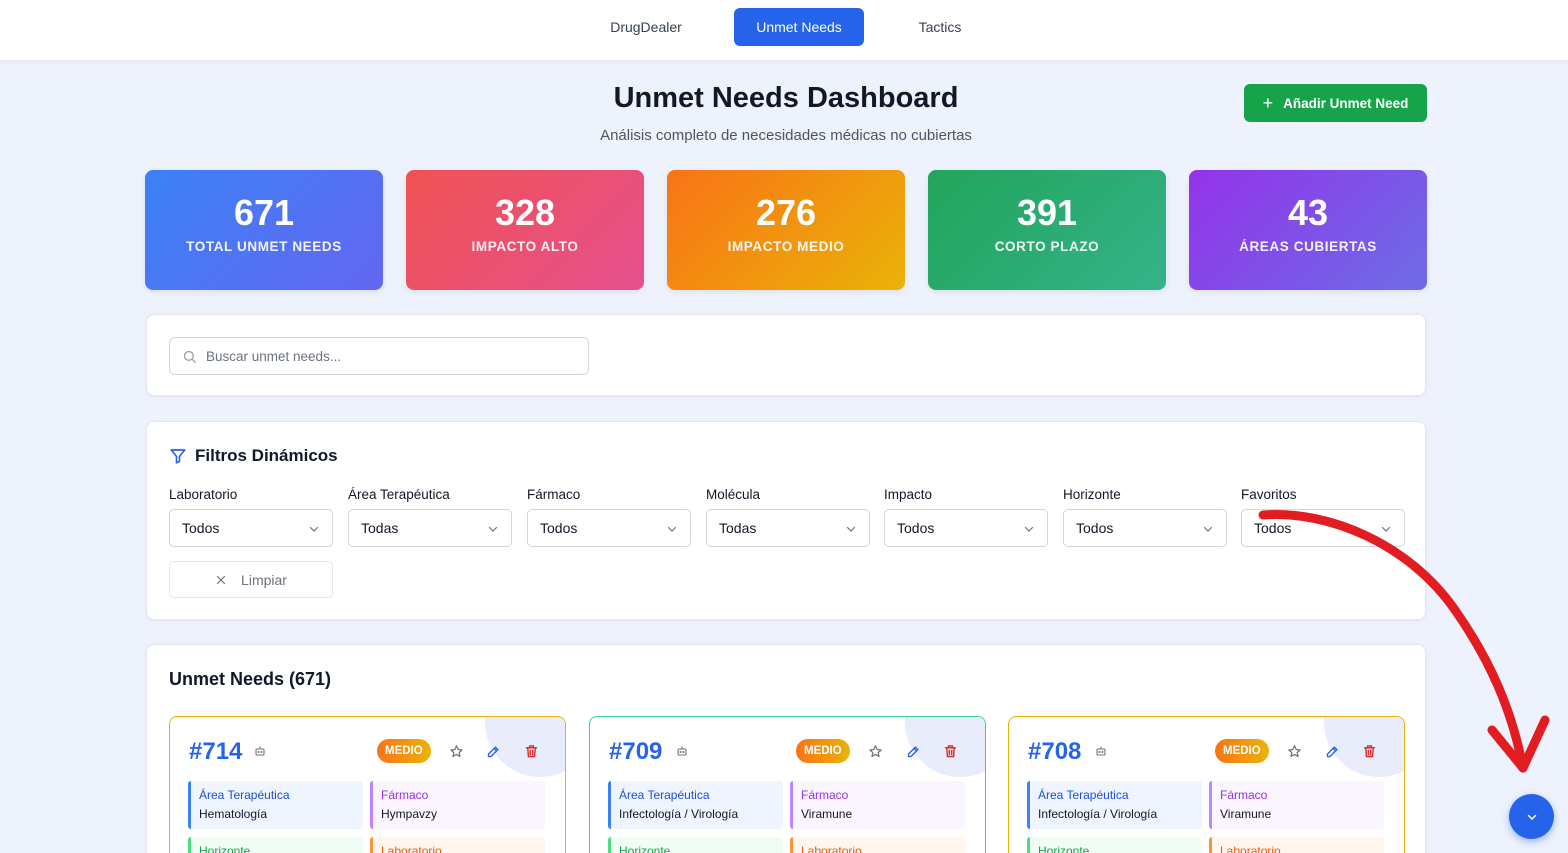  I want to click on stat-card-areas-cubiertas: 43 ÁREAS CUBIERTAS, so click(1308, 230).